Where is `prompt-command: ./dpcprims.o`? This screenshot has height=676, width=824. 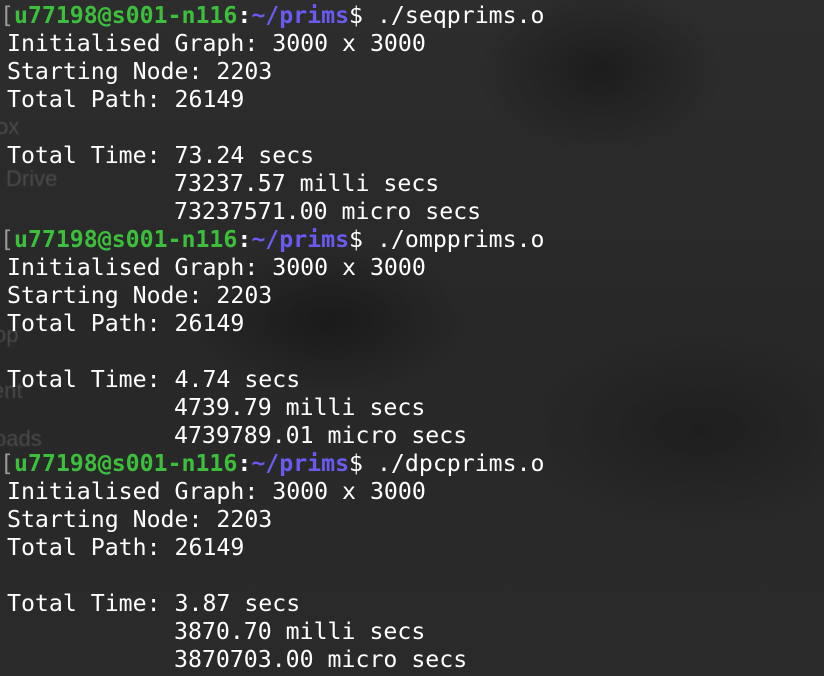
prompt-command: ./dpcprims.o is located at coordinates (454, 463).